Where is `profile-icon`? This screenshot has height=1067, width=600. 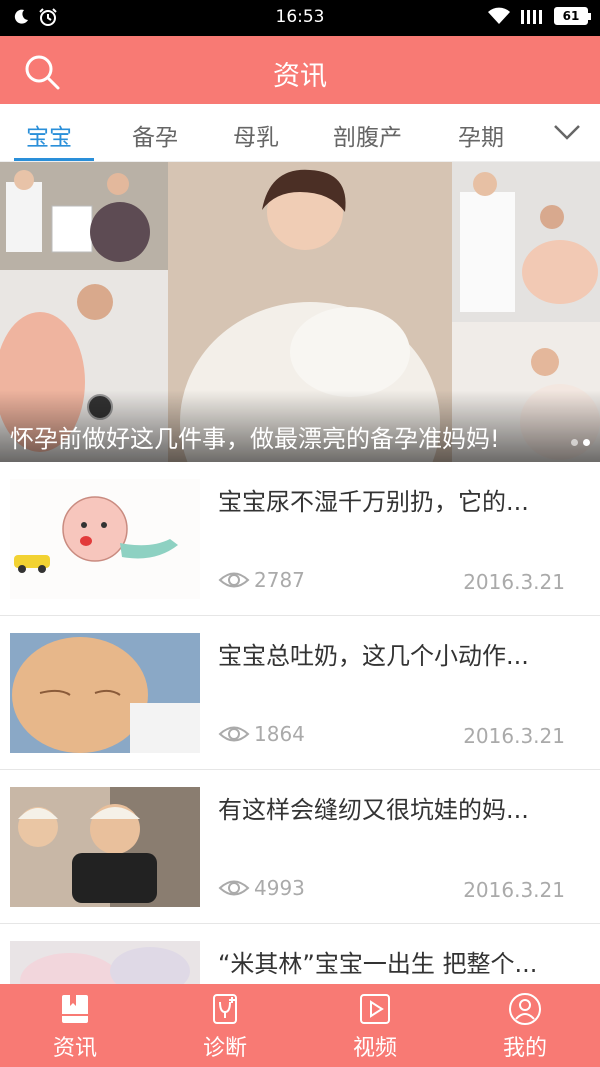 profile-icon is located at coordinates (525, 1009).